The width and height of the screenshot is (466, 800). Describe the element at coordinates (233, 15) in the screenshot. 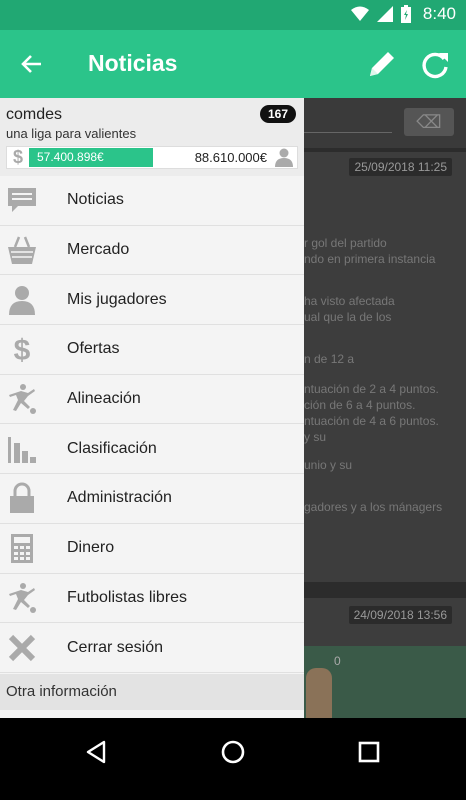

I see `status-bar: 8:40` at that location.